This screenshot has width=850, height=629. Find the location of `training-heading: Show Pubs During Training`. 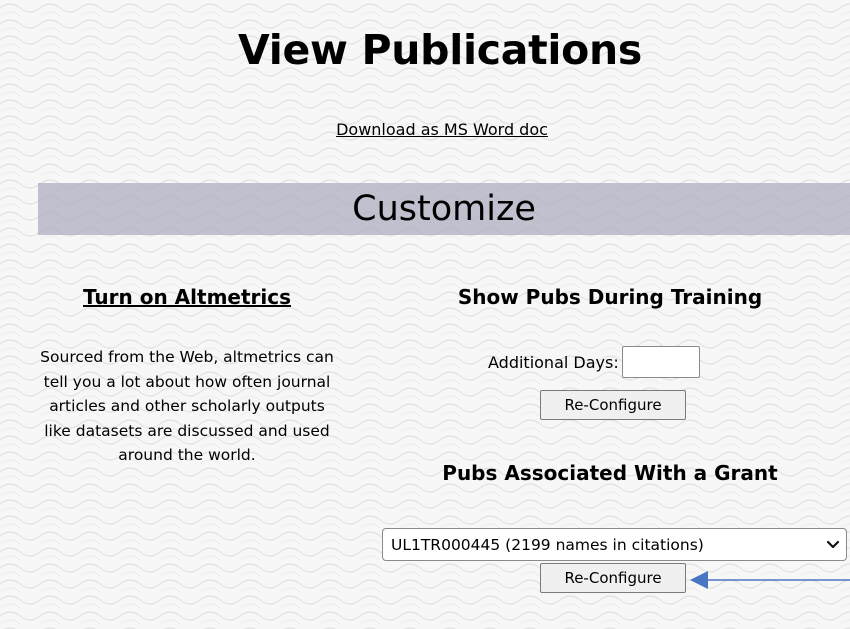

training-heading: Show Pubs During Training is located at coordinates (610, 297).